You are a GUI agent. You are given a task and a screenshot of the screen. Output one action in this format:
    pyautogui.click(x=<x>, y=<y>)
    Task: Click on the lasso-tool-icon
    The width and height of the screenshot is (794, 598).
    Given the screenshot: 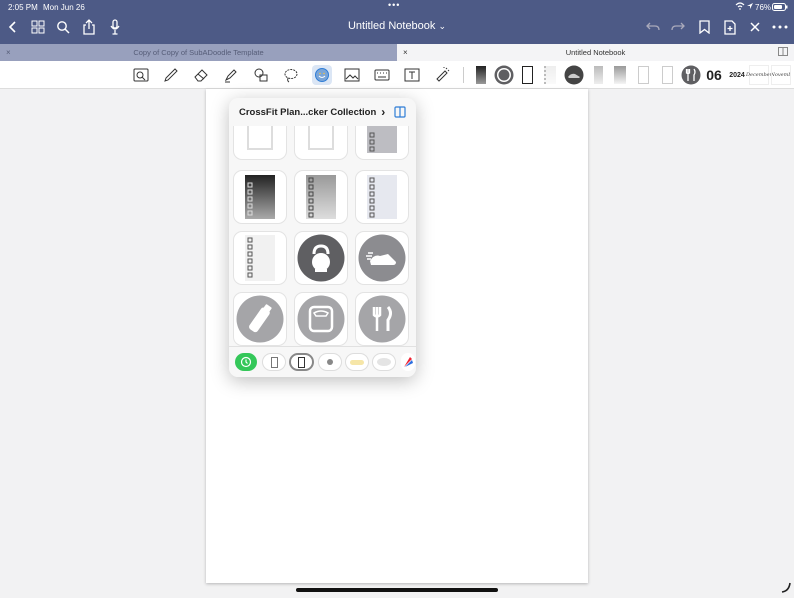 What is the action you would take?
    pyautogui.click(x=291, y=75)
    